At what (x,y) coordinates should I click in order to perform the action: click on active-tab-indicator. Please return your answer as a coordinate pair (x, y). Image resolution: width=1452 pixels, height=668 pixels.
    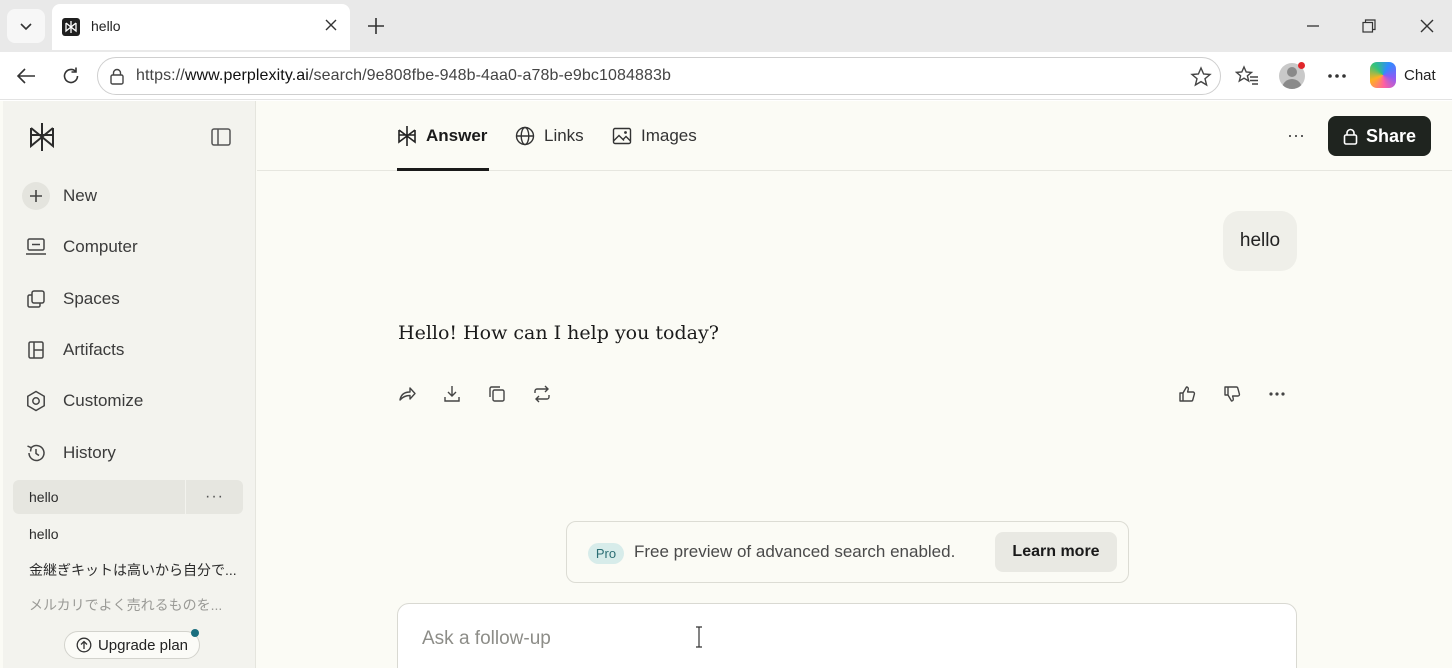
    Looking at the image, I should click on (443, 169).